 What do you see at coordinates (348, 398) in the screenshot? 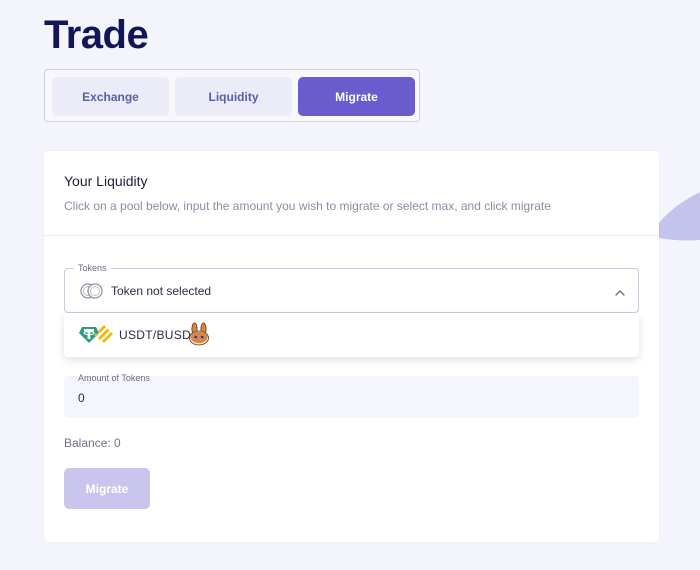
I see `amount-input` at bounding box center [348, 398].